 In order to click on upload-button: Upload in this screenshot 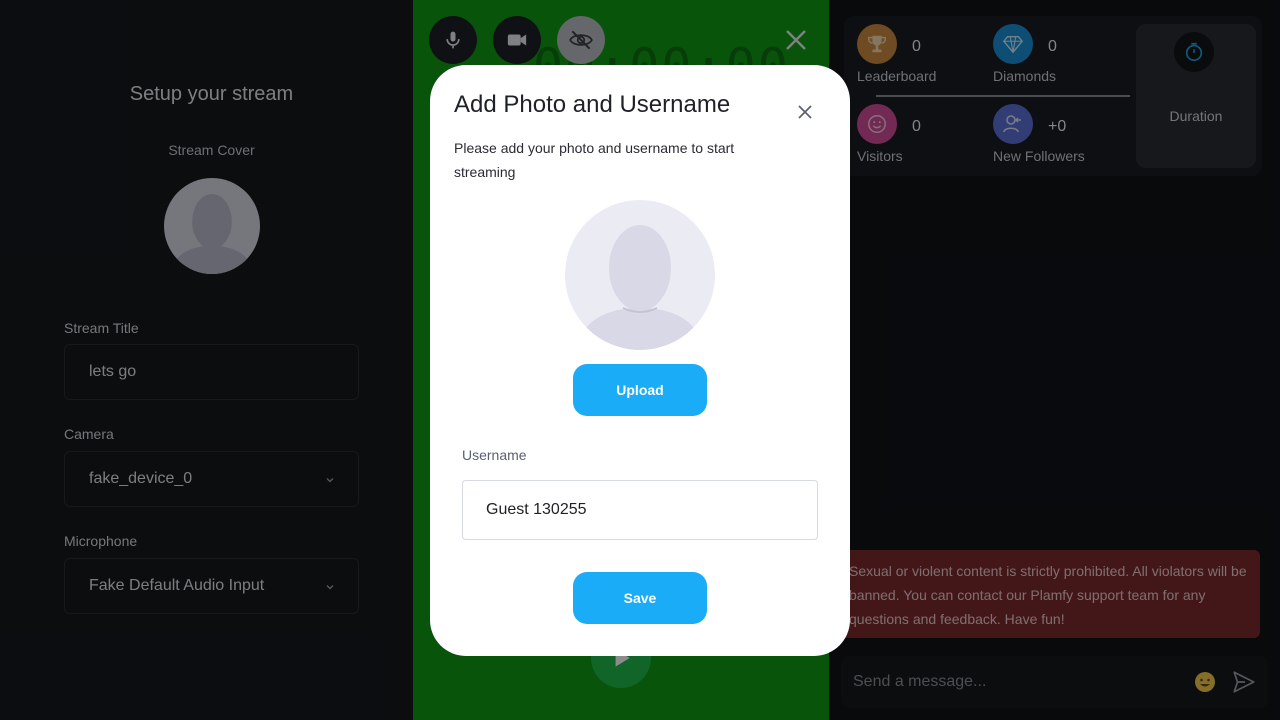, I will do `click(640, 390)`.